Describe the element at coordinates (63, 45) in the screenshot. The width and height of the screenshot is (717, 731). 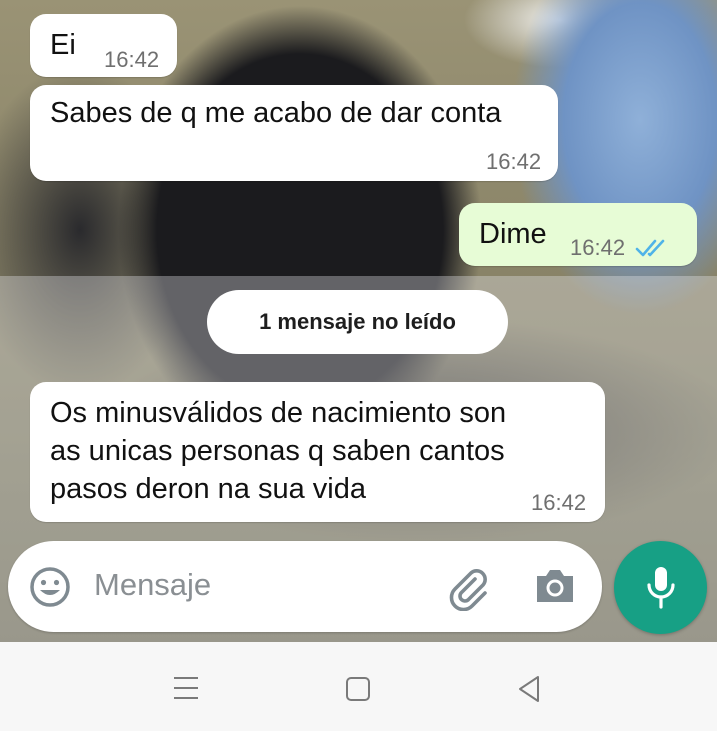
I see `message-text: Ei` at that location.